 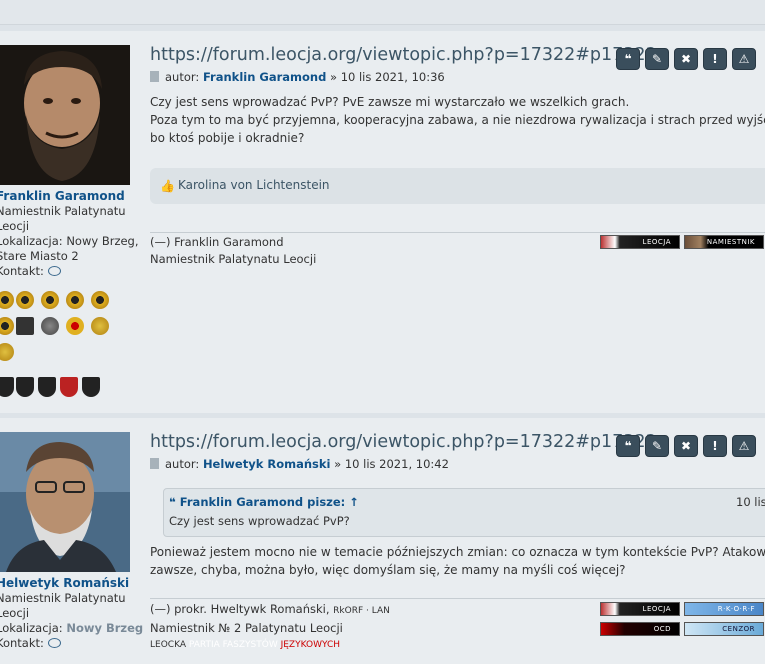 I want to click on eagle-medal-icon, so click(x=50, y=326).